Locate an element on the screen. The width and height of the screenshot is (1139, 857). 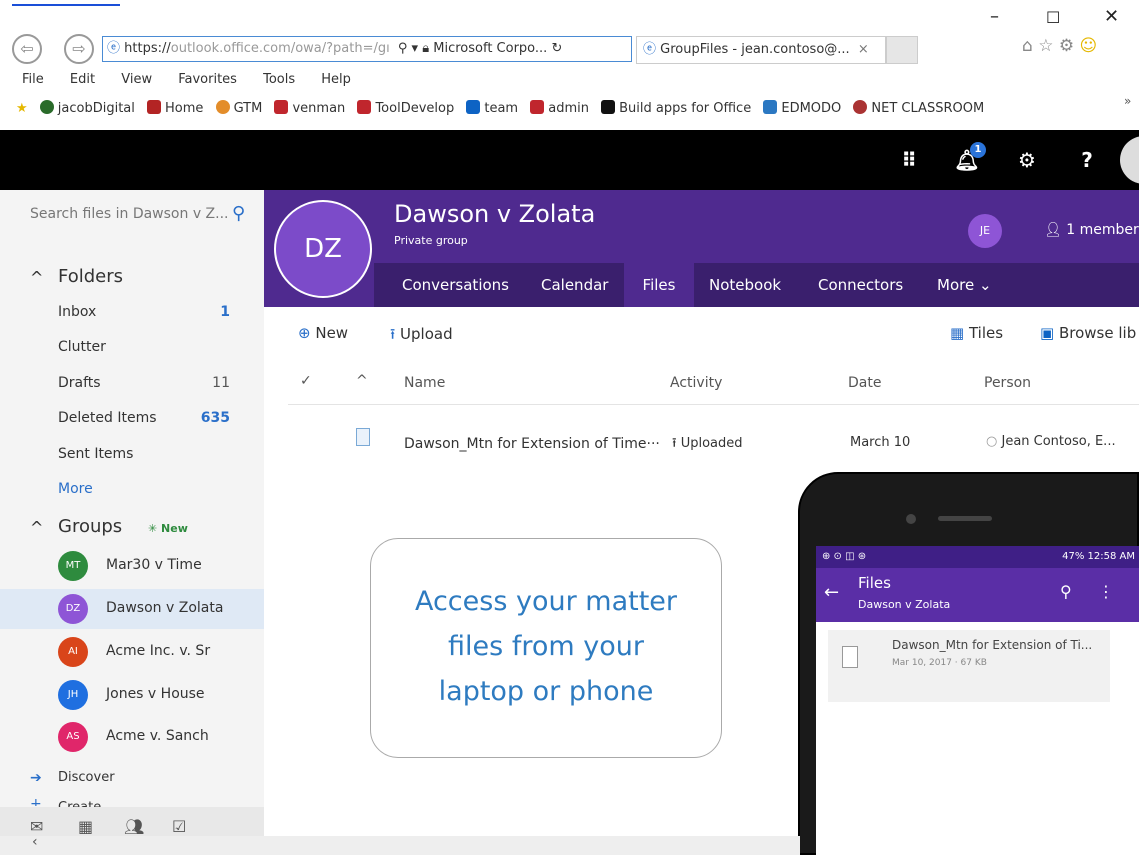
column-person: Person is located at coordinates (1007, 383).